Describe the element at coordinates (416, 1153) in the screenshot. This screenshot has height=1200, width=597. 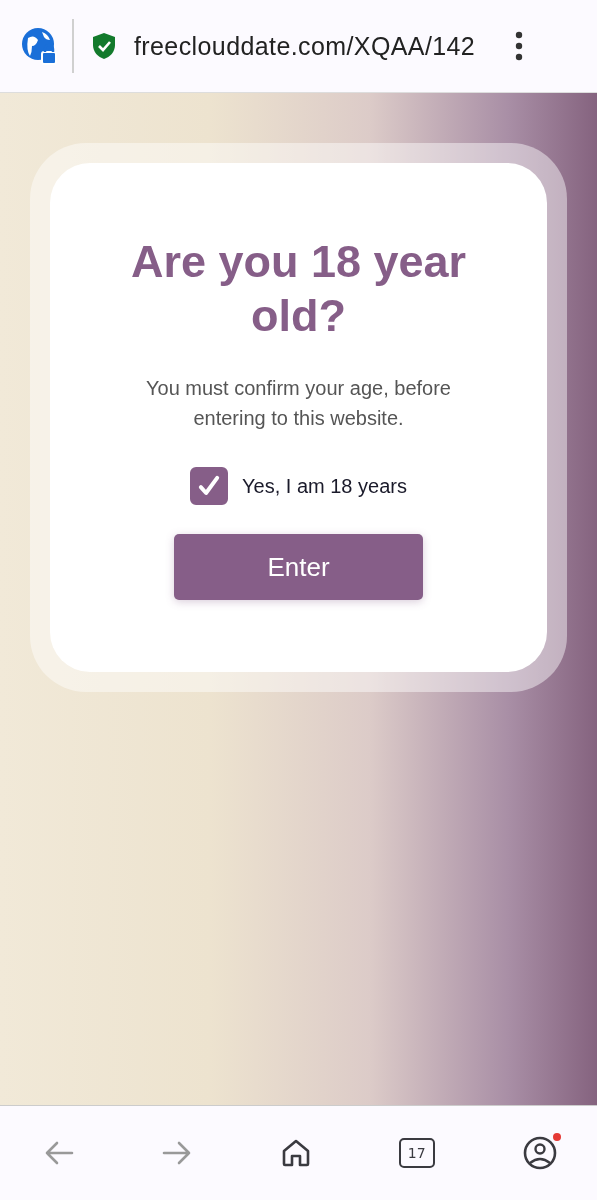
I see `tabs-button: 17` at that location.